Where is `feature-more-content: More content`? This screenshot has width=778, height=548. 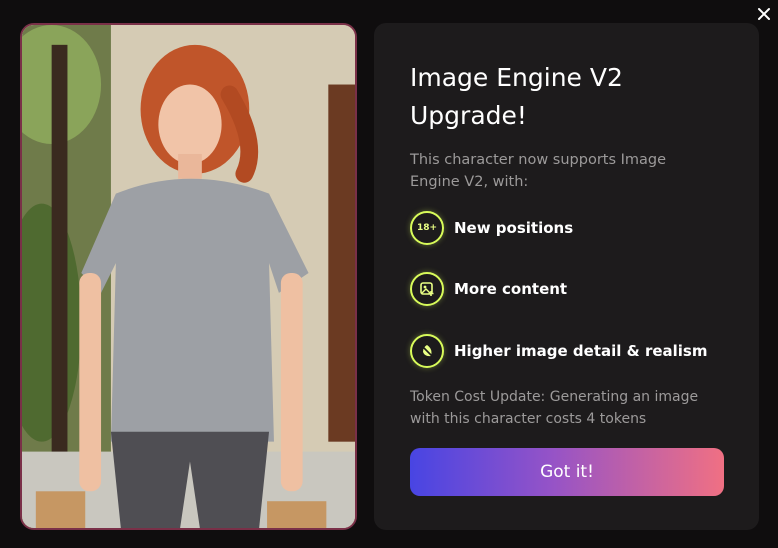
feature-more-content: More content is located at coordinates (488, 289).